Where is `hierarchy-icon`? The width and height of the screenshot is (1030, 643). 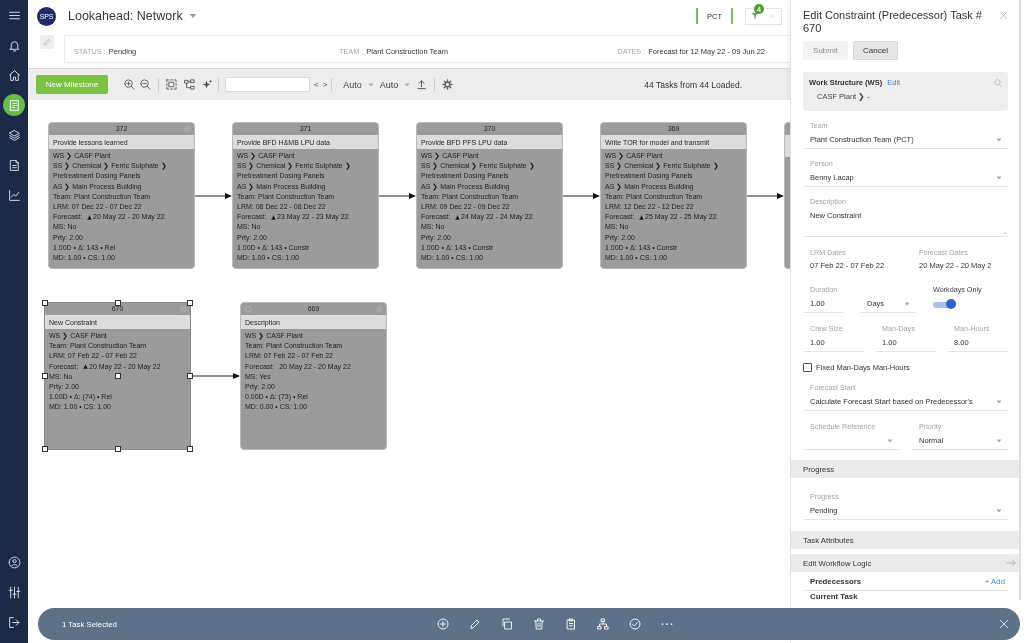 hierarchy-icon is located at coordinates (189, 84).